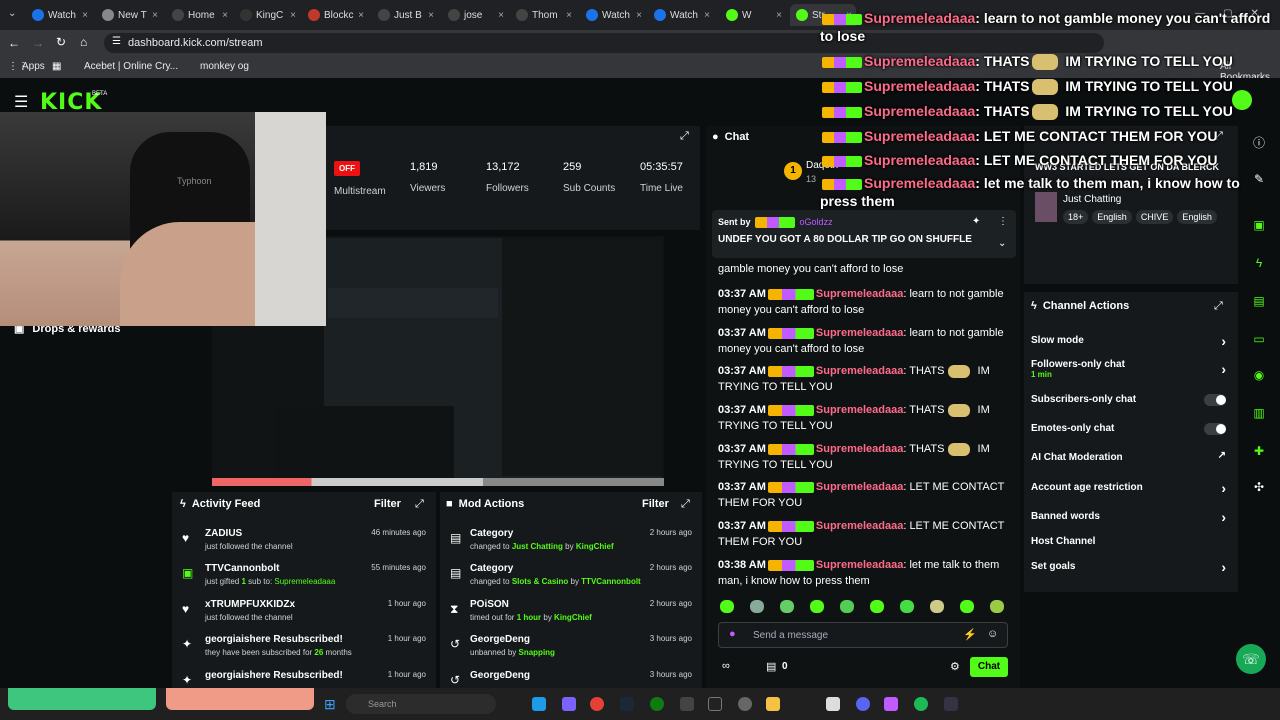 The image size is (1280, 720). I want to click on banned-words-row: Banned words ›, so click(1128, 517).